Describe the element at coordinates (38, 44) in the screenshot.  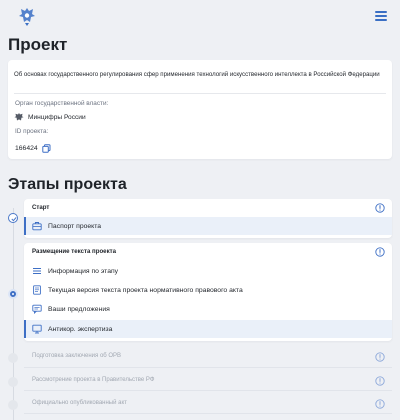
I see `page-title: Проект` at that location.